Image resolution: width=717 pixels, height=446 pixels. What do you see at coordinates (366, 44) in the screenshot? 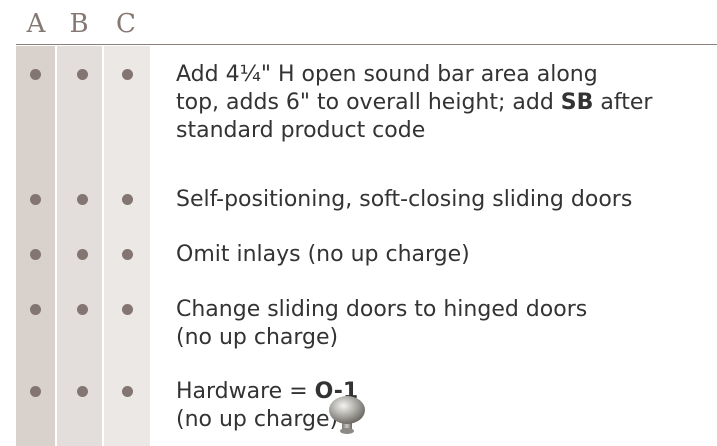
I see `header-rule` at bounding box center [366, 44].